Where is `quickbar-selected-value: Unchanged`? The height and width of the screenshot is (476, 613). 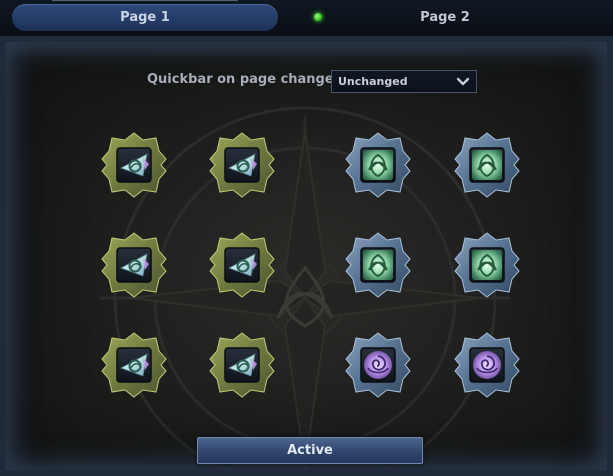
quickbar-selected-value: Unchanged is located at coordinates (373, 81).